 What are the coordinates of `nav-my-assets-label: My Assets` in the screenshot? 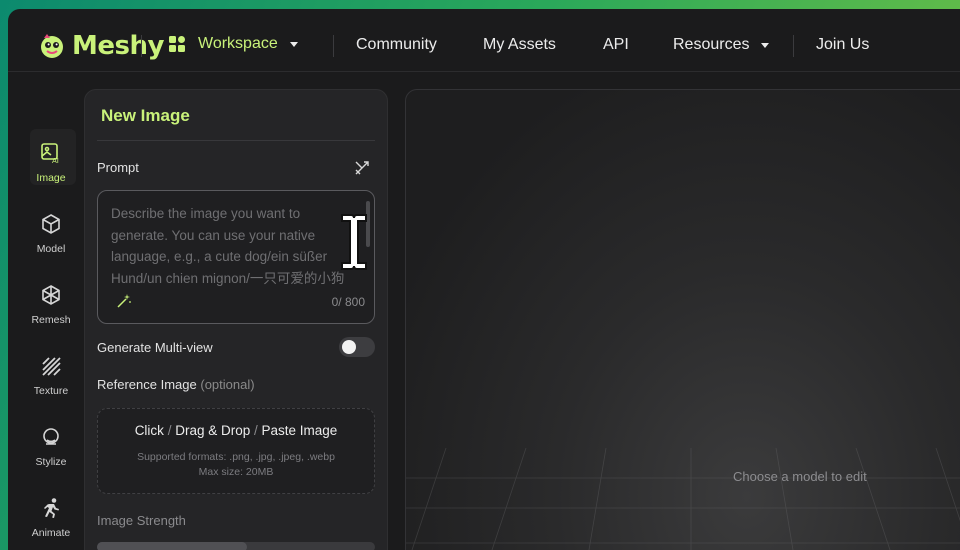 It's located at (519, 44).